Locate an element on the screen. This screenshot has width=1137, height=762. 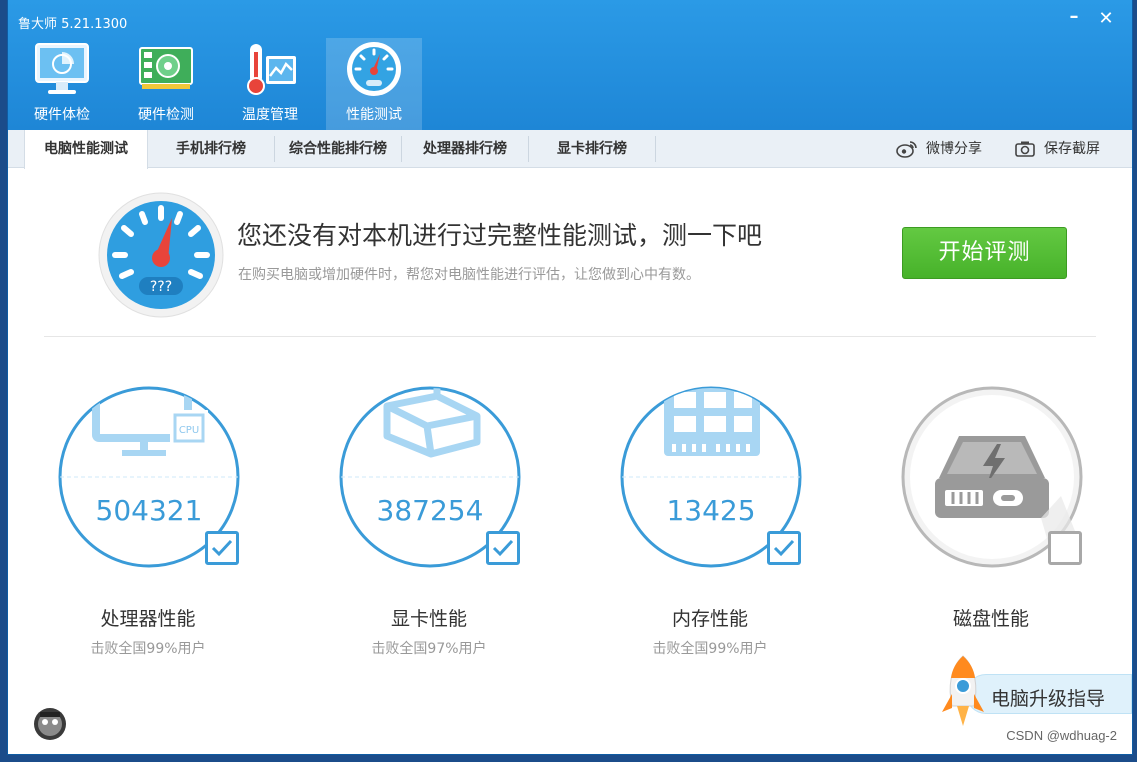
performance-gauge-icon: ??? is located at coordinates (161, 255).